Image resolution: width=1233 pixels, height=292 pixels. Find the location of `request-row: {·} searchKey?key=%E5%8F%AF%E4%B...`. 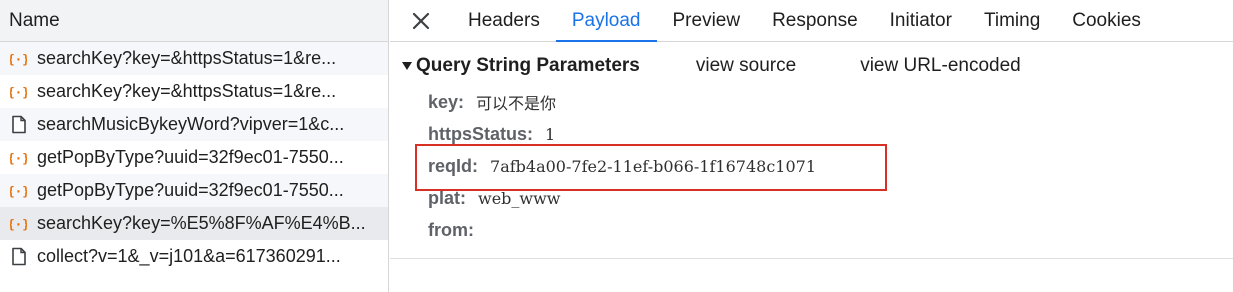

request-row: {·} searchKey?key=%E5%8F%AF%E4%B... is located at coordinates (194, 223).